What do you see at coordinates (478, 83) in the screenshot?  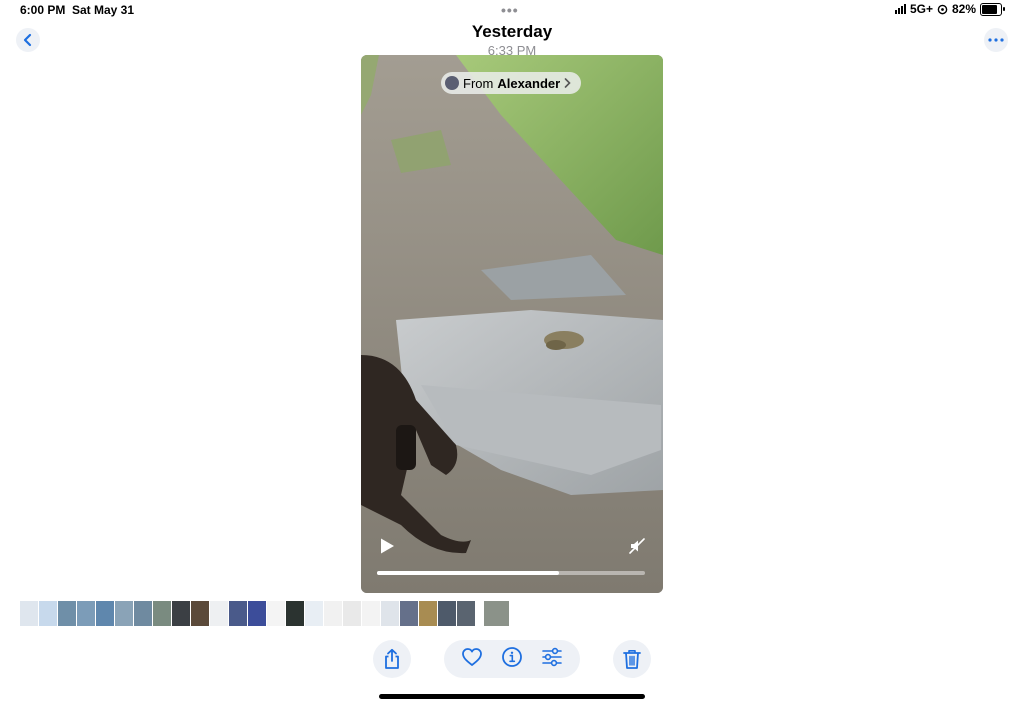 I see `shared-from-prefix: From` at bounding box center [478, 83].